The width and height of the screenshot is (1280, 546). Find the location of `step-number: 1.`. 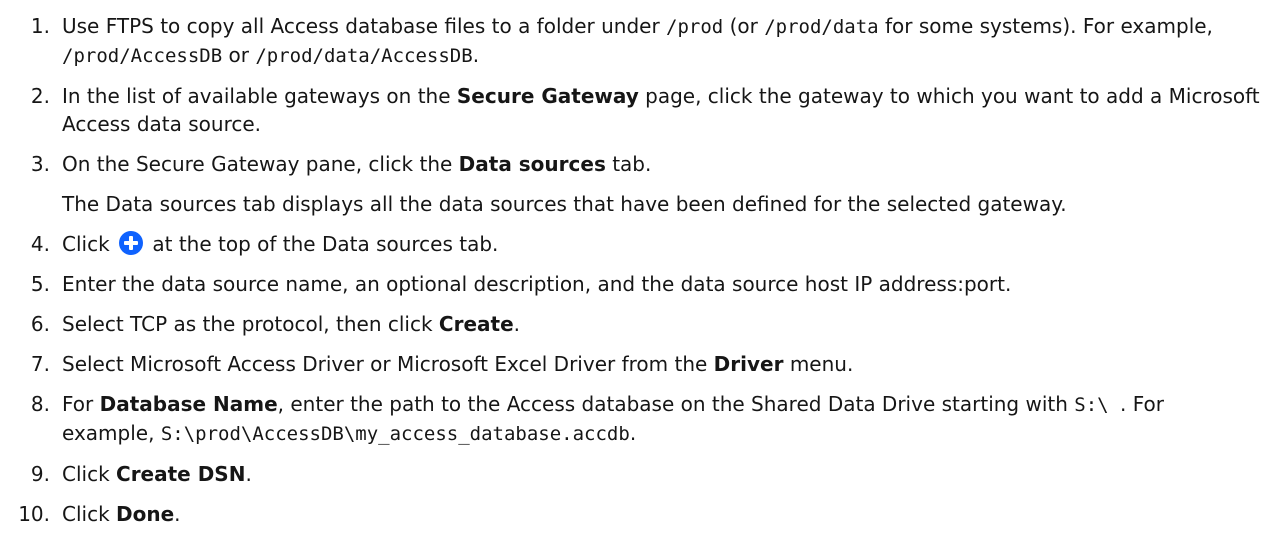

step-number: 1. is located at coordinates (40, 26).